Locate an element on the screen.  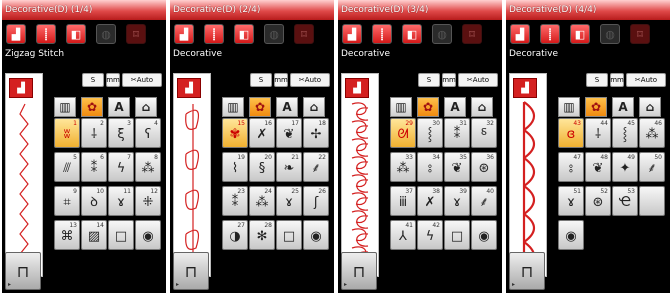
stitch-pattern-button: 41 ⅄ is located at coordinates (403, 235).